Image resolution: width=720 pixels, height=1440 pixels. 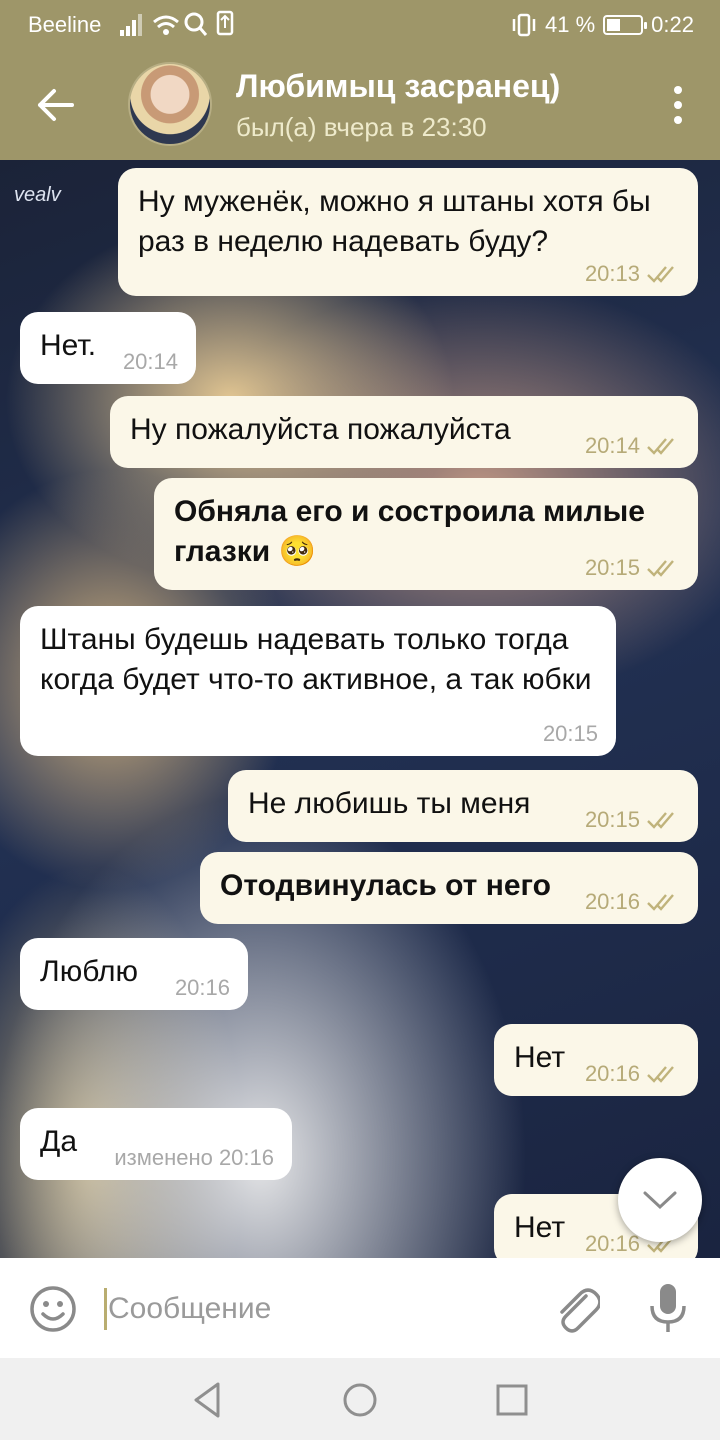 I want to click on message-bubble: Люблю 20:16, so click(x=134, y=974).